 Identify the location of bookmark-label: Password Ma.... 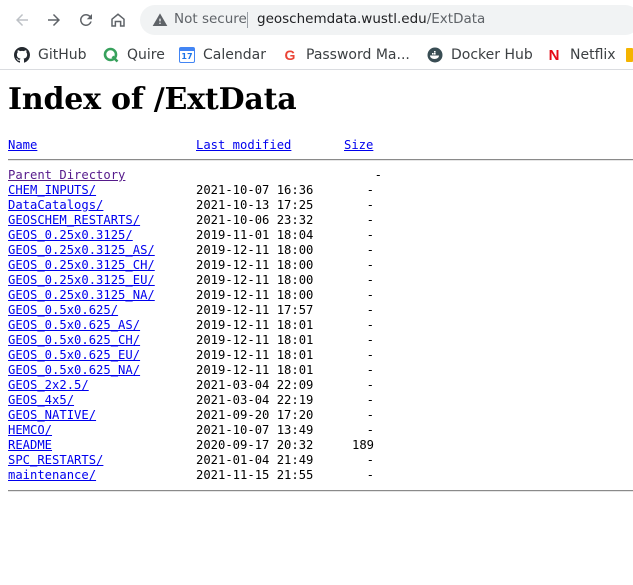
(358, 55).